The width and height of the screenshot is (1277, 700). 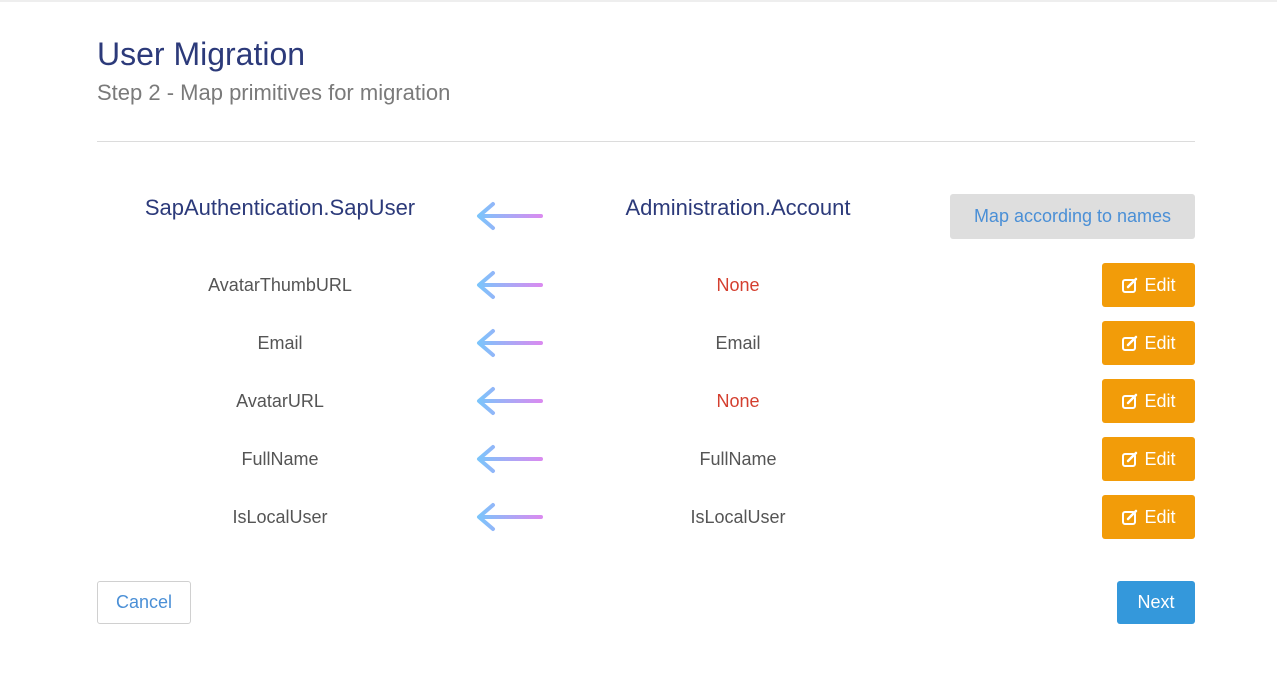 I want to click on cancel-button: Cancel, so click(x=144, y=602).